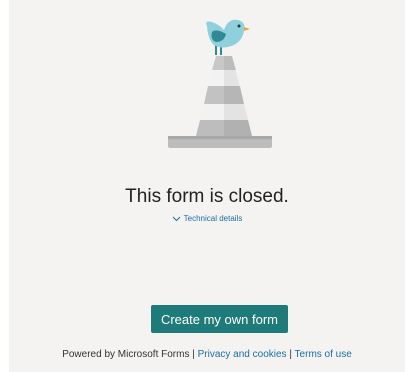 The image size is (414, 372). Describe the element at coordinates (176, 219) in the screenshot. I see `chevron-down-icon` at that location.